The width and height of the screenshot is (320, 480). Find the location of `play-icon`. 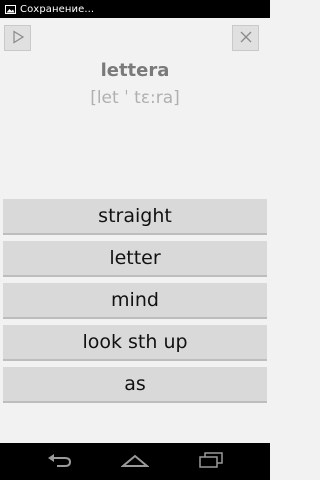

play-icon is located at coordinates (18, 38).